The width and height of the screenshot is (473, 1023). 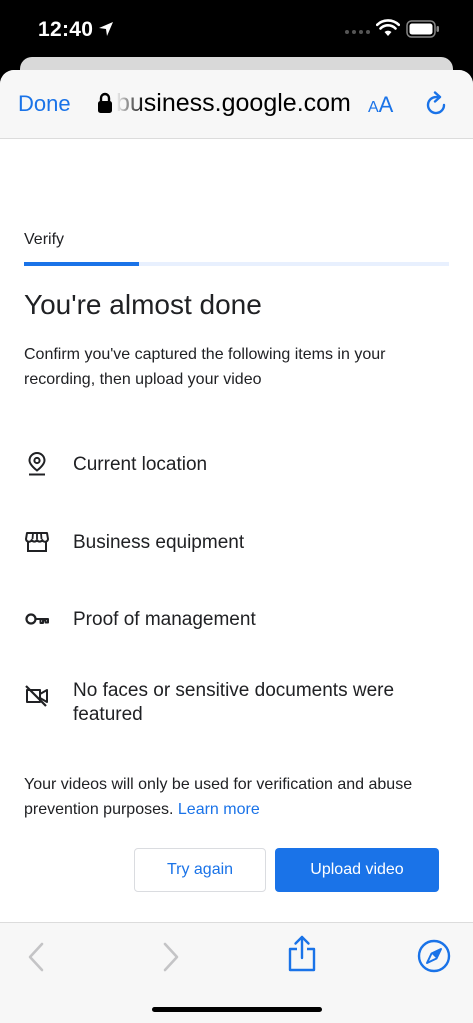 What do you see at coordinates (37, 542) in the screenshot?
I see `storefront-icon` at bounding box center [37, 542].